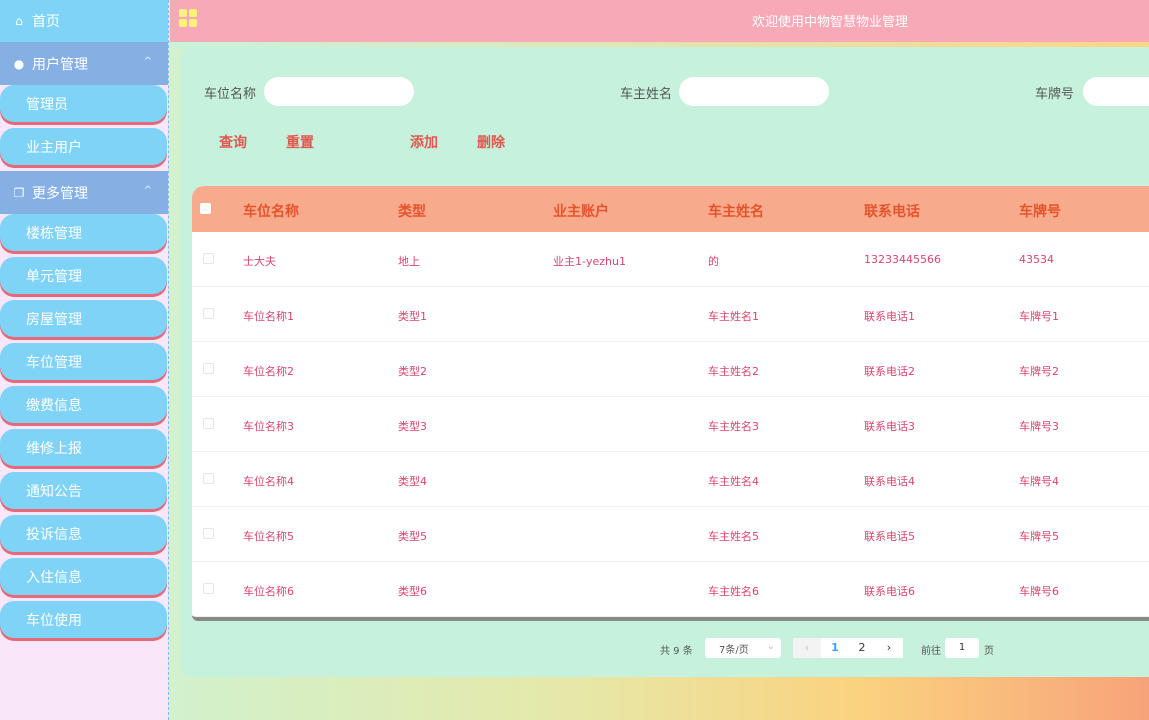 Image resolution: width=1149 pixels, height=720 pixels. Describe the element at coordinates (659, 21) in the screenshot. I see `top-header: 欢迎使用中物智慧物业管理` at that location.